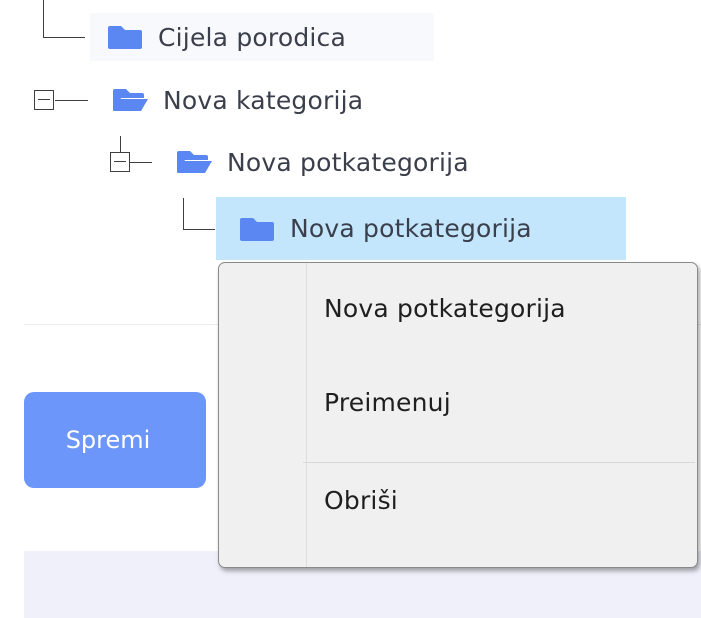 The width and height of the screenshot is (701, 618). I want to click on menu-item-nova-potkategorija: Nova potkategorija, so click(502, 308).